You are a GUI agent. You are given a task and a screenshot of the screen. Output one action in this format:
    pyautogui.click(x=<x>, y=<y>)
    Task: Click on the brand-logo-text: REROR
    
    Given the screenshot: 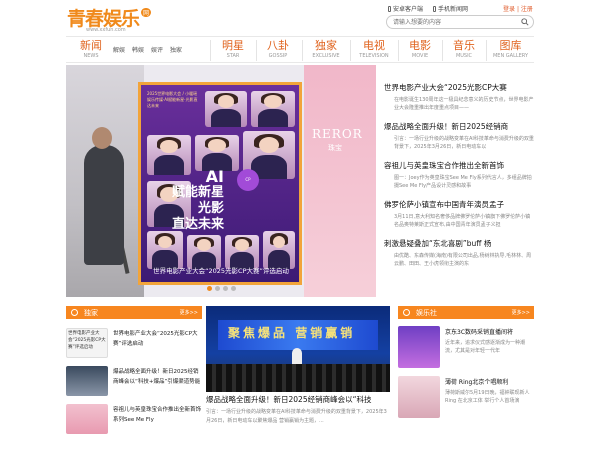 What is the action you would take?
    pyautogui.click(x=337, y=134)
    